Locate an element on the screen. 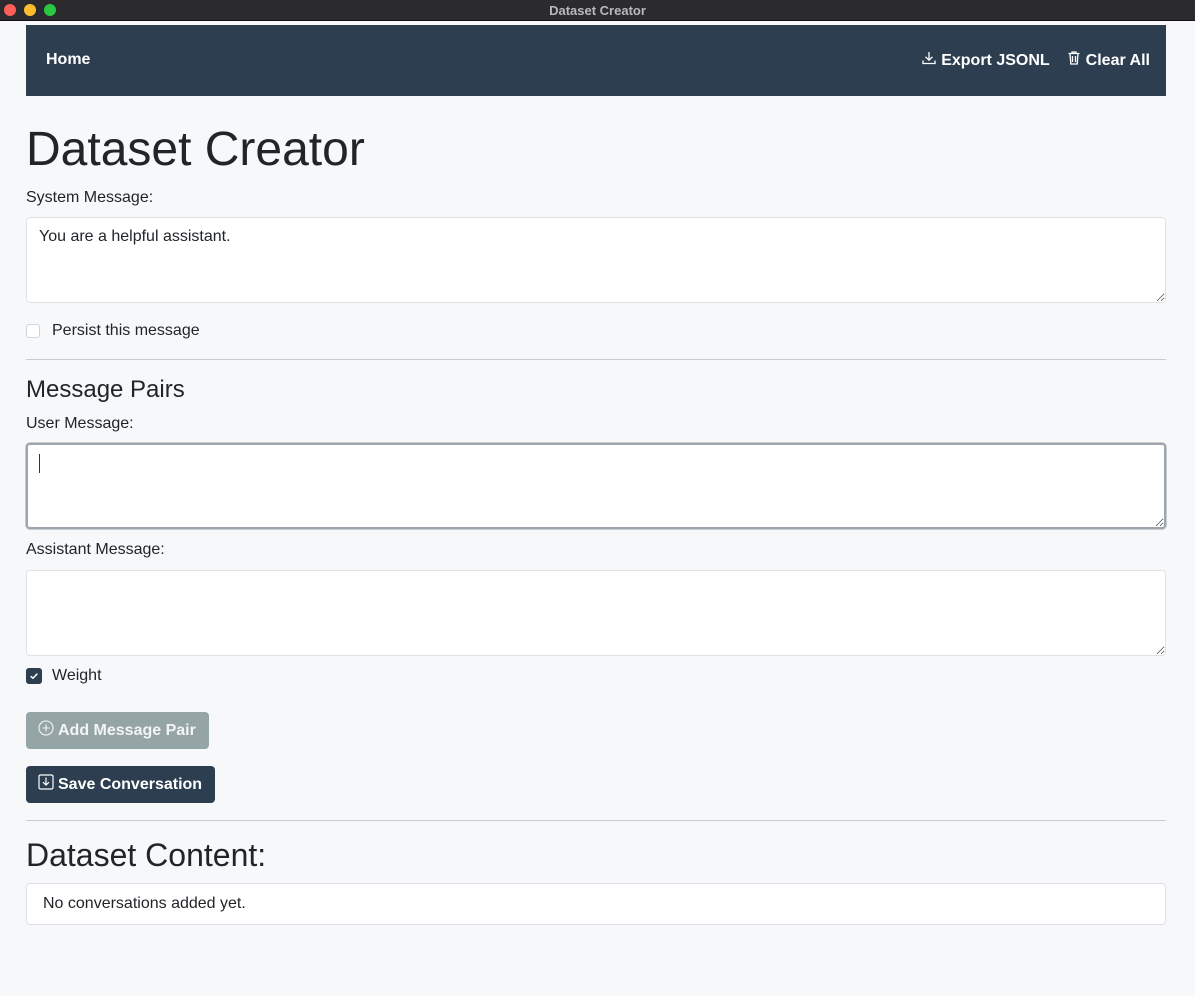 This screenshot has width=1195, height=996. nav-home-link: Home is located at coordinates (68, 60).